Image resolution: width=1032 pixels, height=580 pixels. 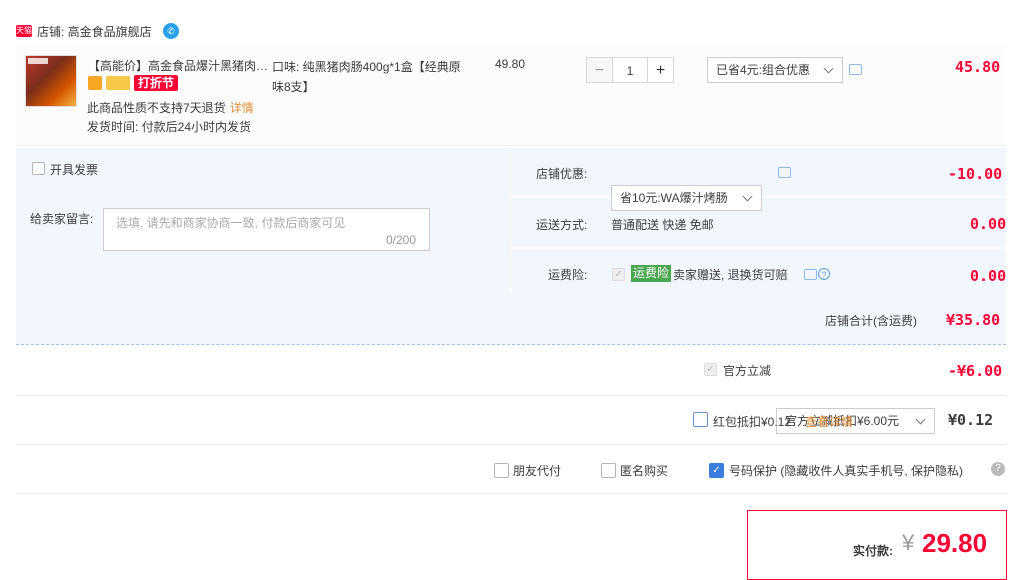 What do you see at coordinates (74, 170) in the screenshot?
I see `invoice-label: 开具发票` at bounding box center [74, 170].